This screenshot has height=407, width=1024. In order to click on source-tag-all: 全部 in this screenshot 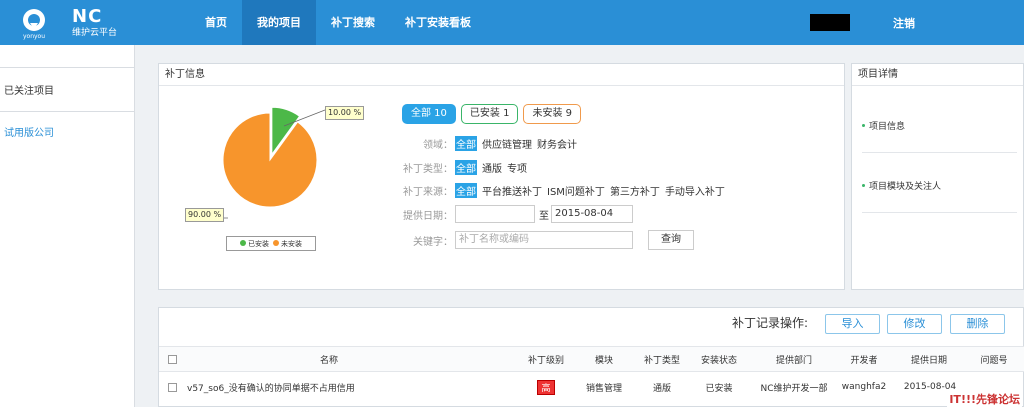, I will do `click(466, 190)`.